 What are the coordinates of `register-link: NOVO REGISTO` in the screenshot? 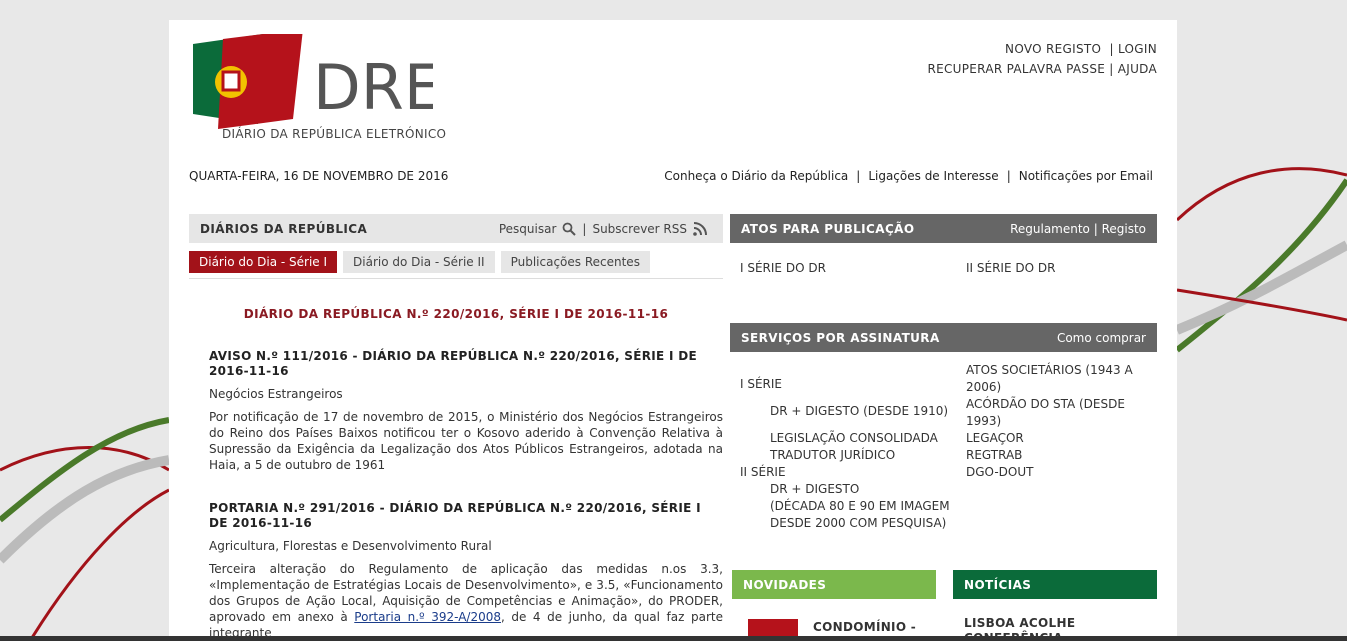 It's located at (1053, 49).